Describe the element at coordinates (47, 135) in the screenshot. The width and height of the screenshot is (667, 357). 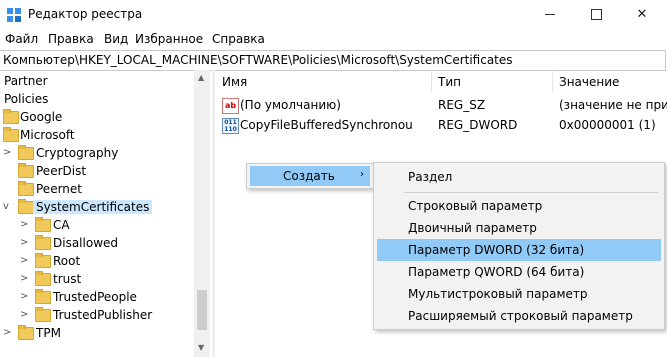
I see `tree-item-label: Microsoft` at that location.